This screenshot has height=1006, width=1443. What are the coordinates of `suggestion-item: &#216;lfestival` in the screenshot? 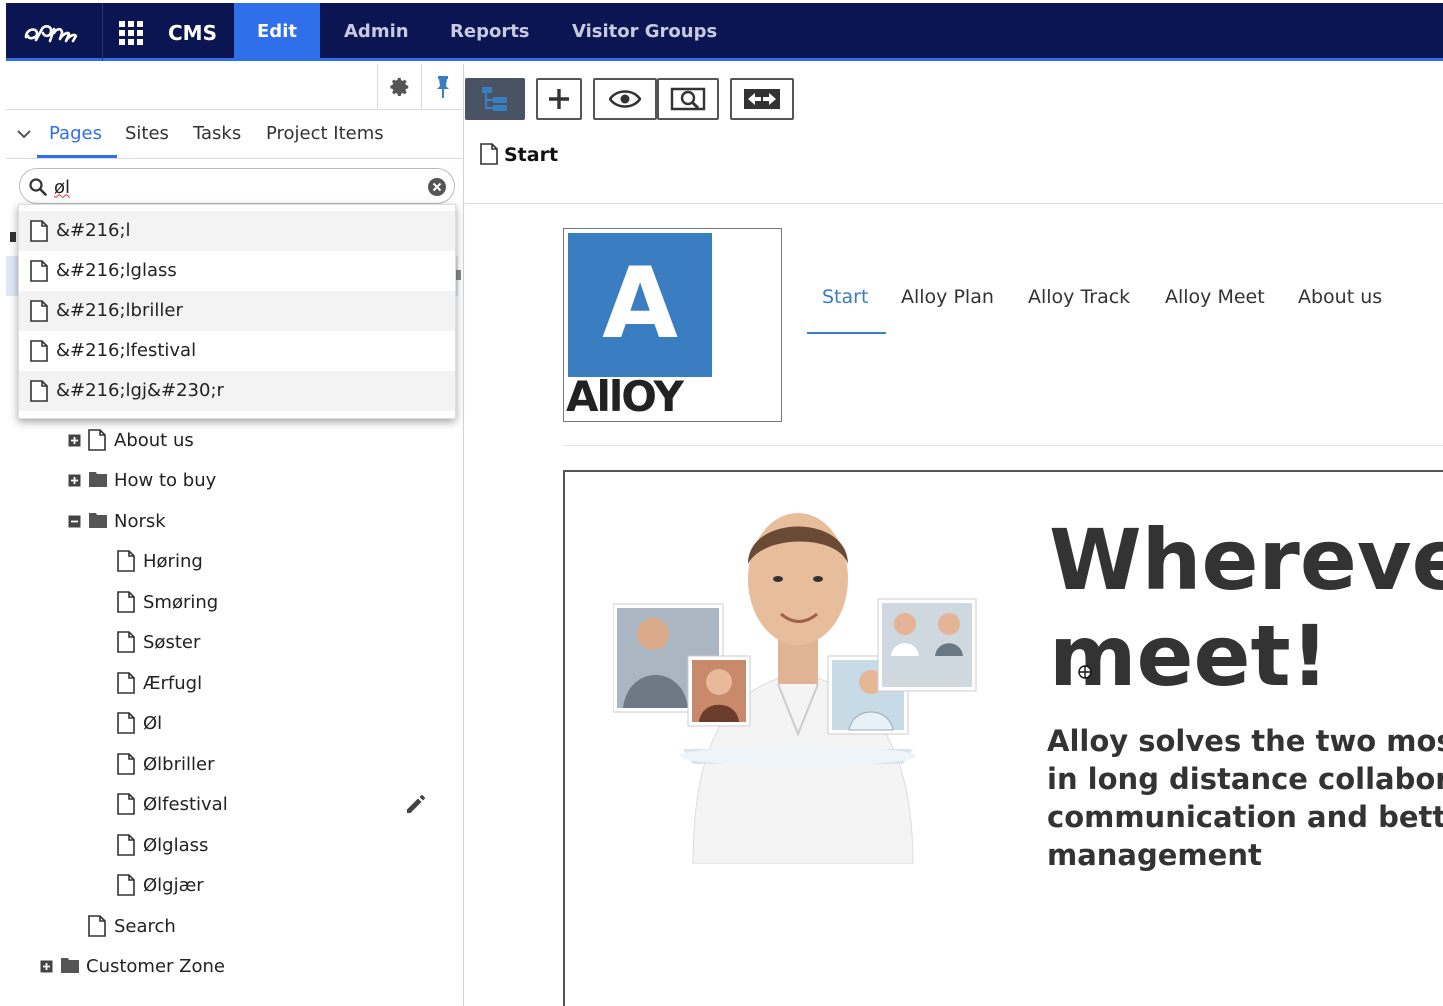 It's located at (237, 351).